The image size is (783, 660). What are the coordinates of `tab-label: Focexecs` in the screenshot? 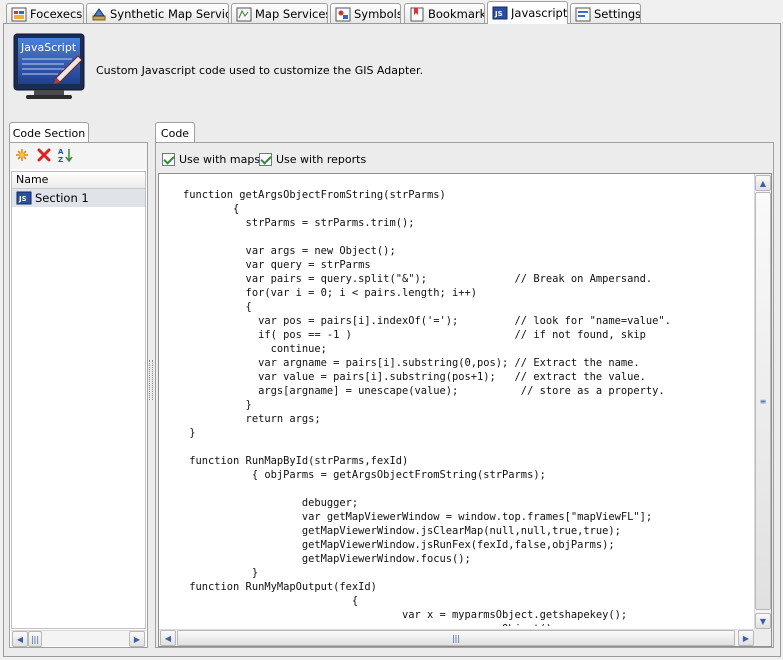 It's located at (56, 14).